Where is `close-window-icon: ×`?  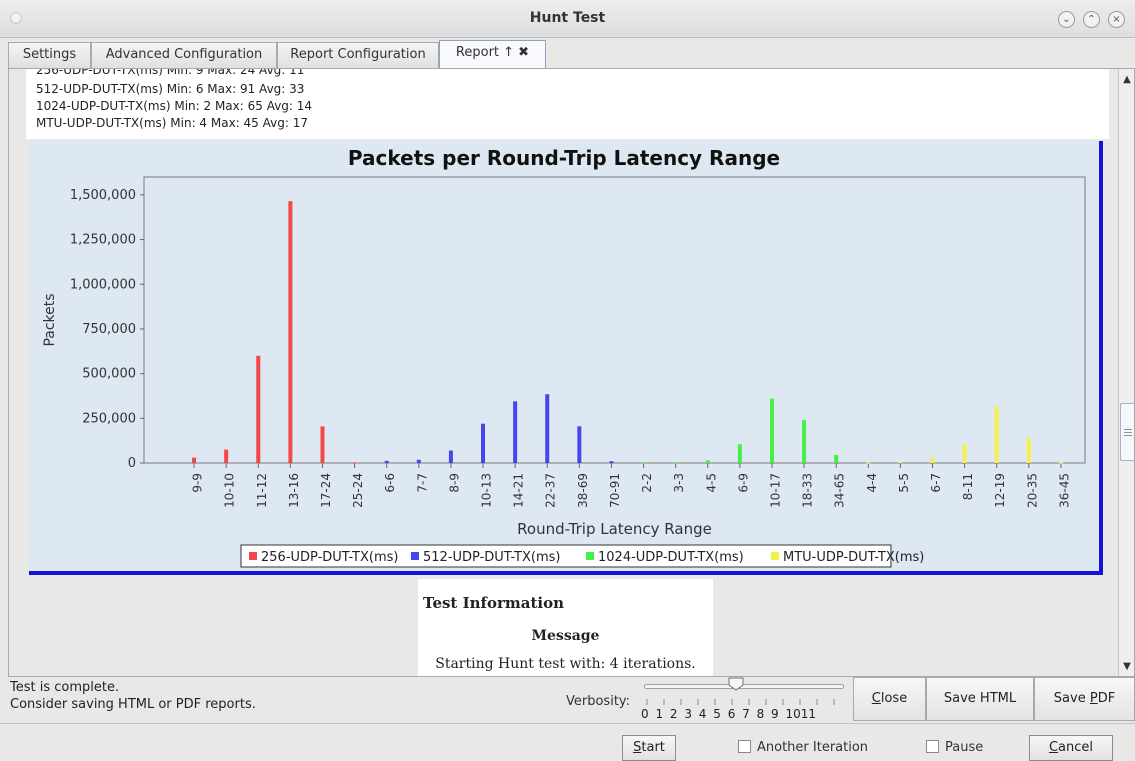 close-window-icon: × is located at coordinates (1116, 19).